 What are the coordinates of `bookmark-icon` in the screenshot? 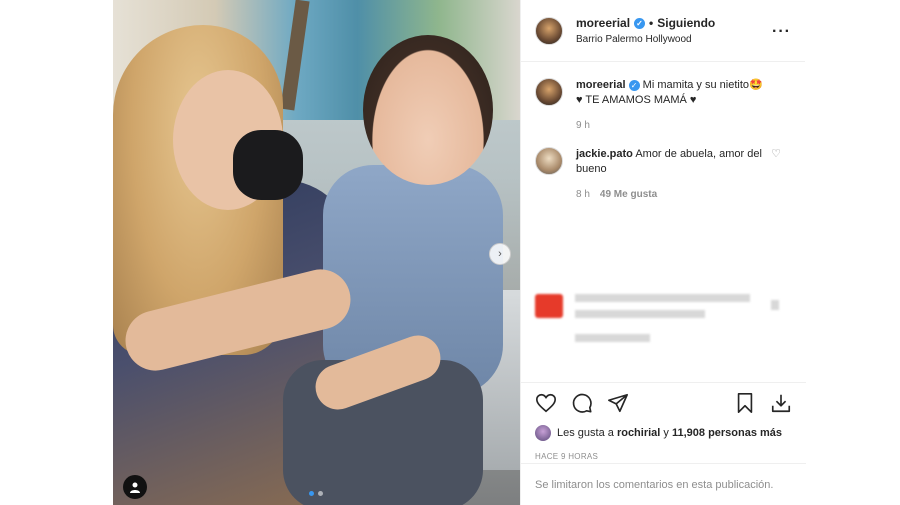 It's located at (745, 403).